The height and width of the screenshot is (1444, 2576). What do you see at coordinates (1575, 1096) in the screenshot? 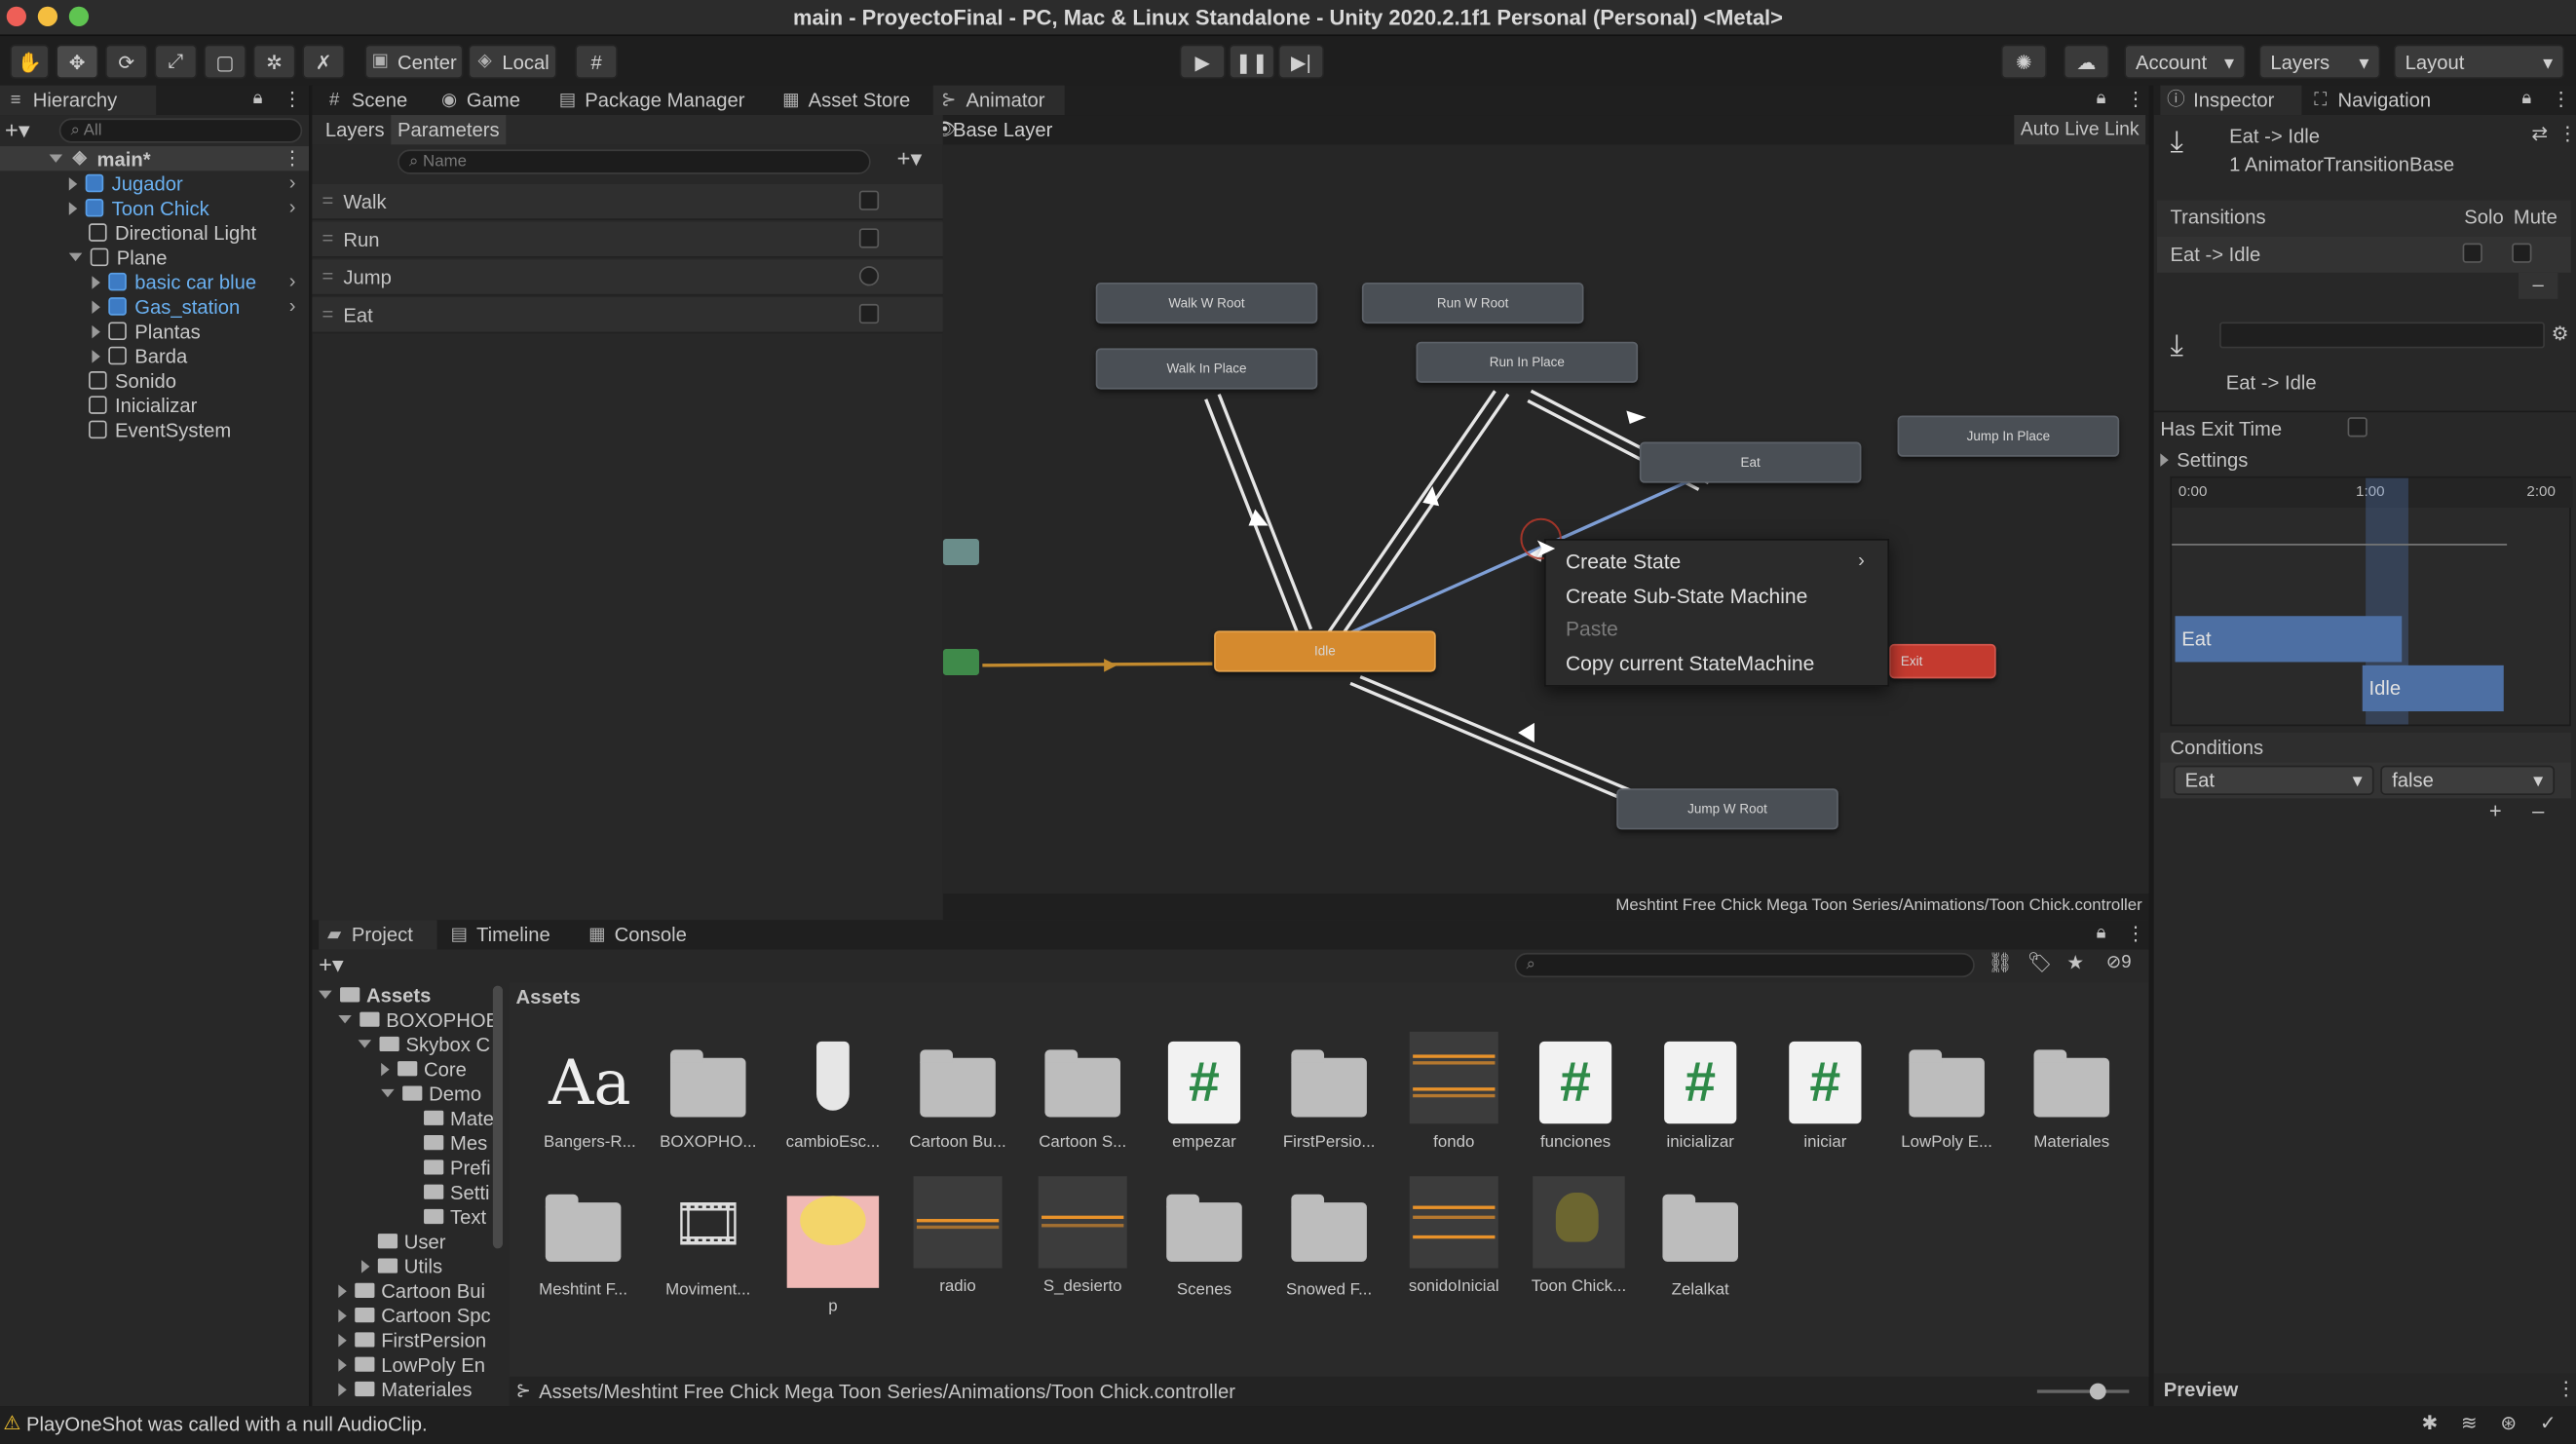
I see `asset-item: # funciones` at bounding box center [1575, 1096].